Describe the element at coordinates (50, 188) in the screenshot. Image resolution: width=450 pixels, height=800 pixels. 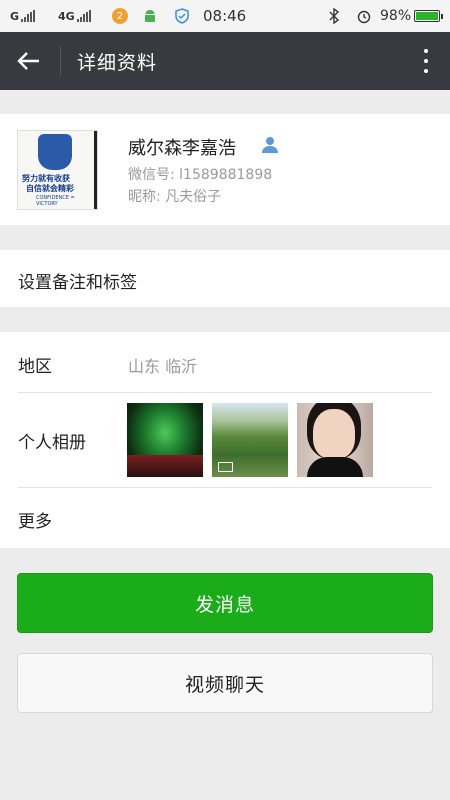
I see `avatar-text-line2: 自信就会精彩` at that location.